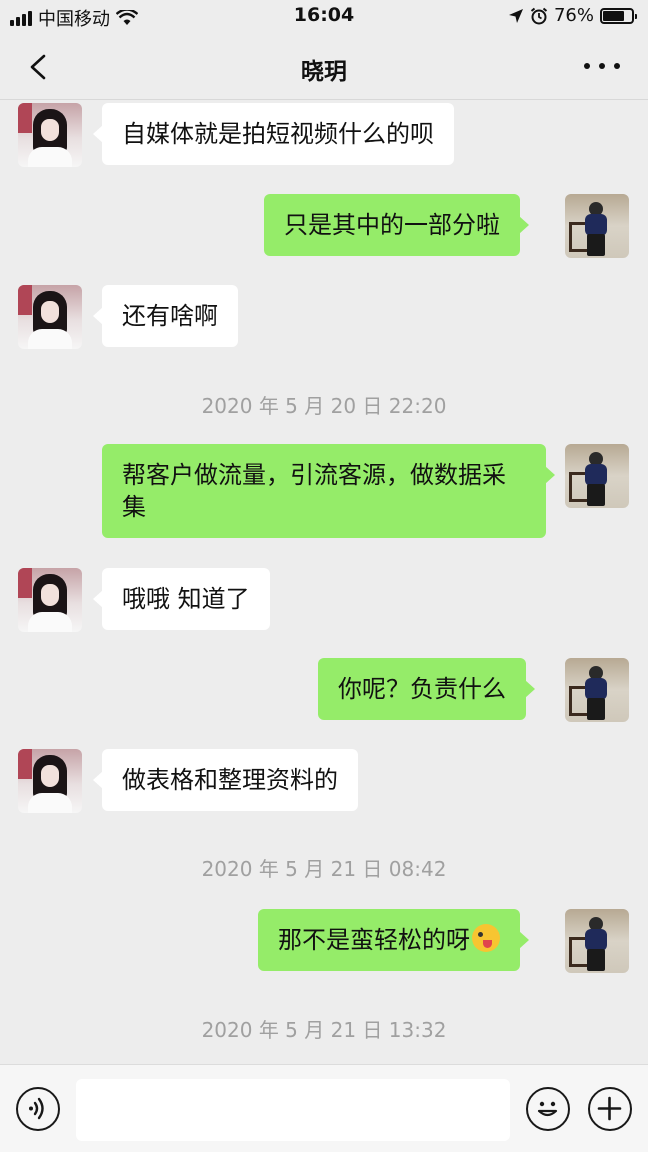 The height and width of the screenshot is (1152, 648). What do you see at coordinates (614, 15) in the screenshot?
I see `battery-fill` at bounding box center [614, 15].